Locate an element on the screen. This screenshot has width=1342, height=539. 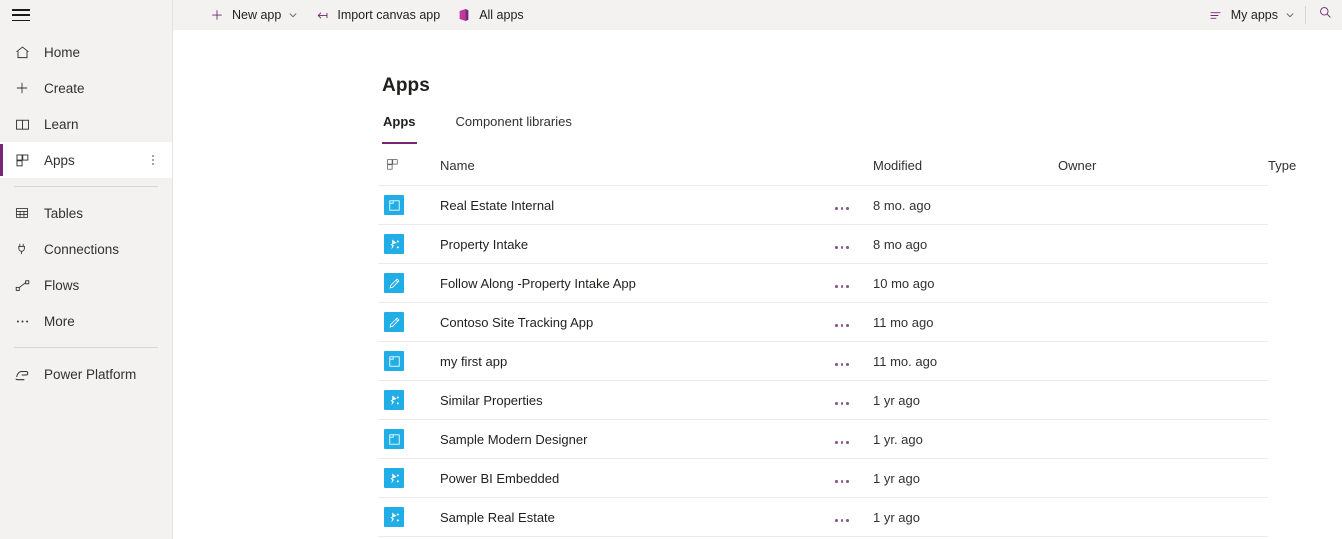
office-apps-icon is located at coordinates (464, 15).